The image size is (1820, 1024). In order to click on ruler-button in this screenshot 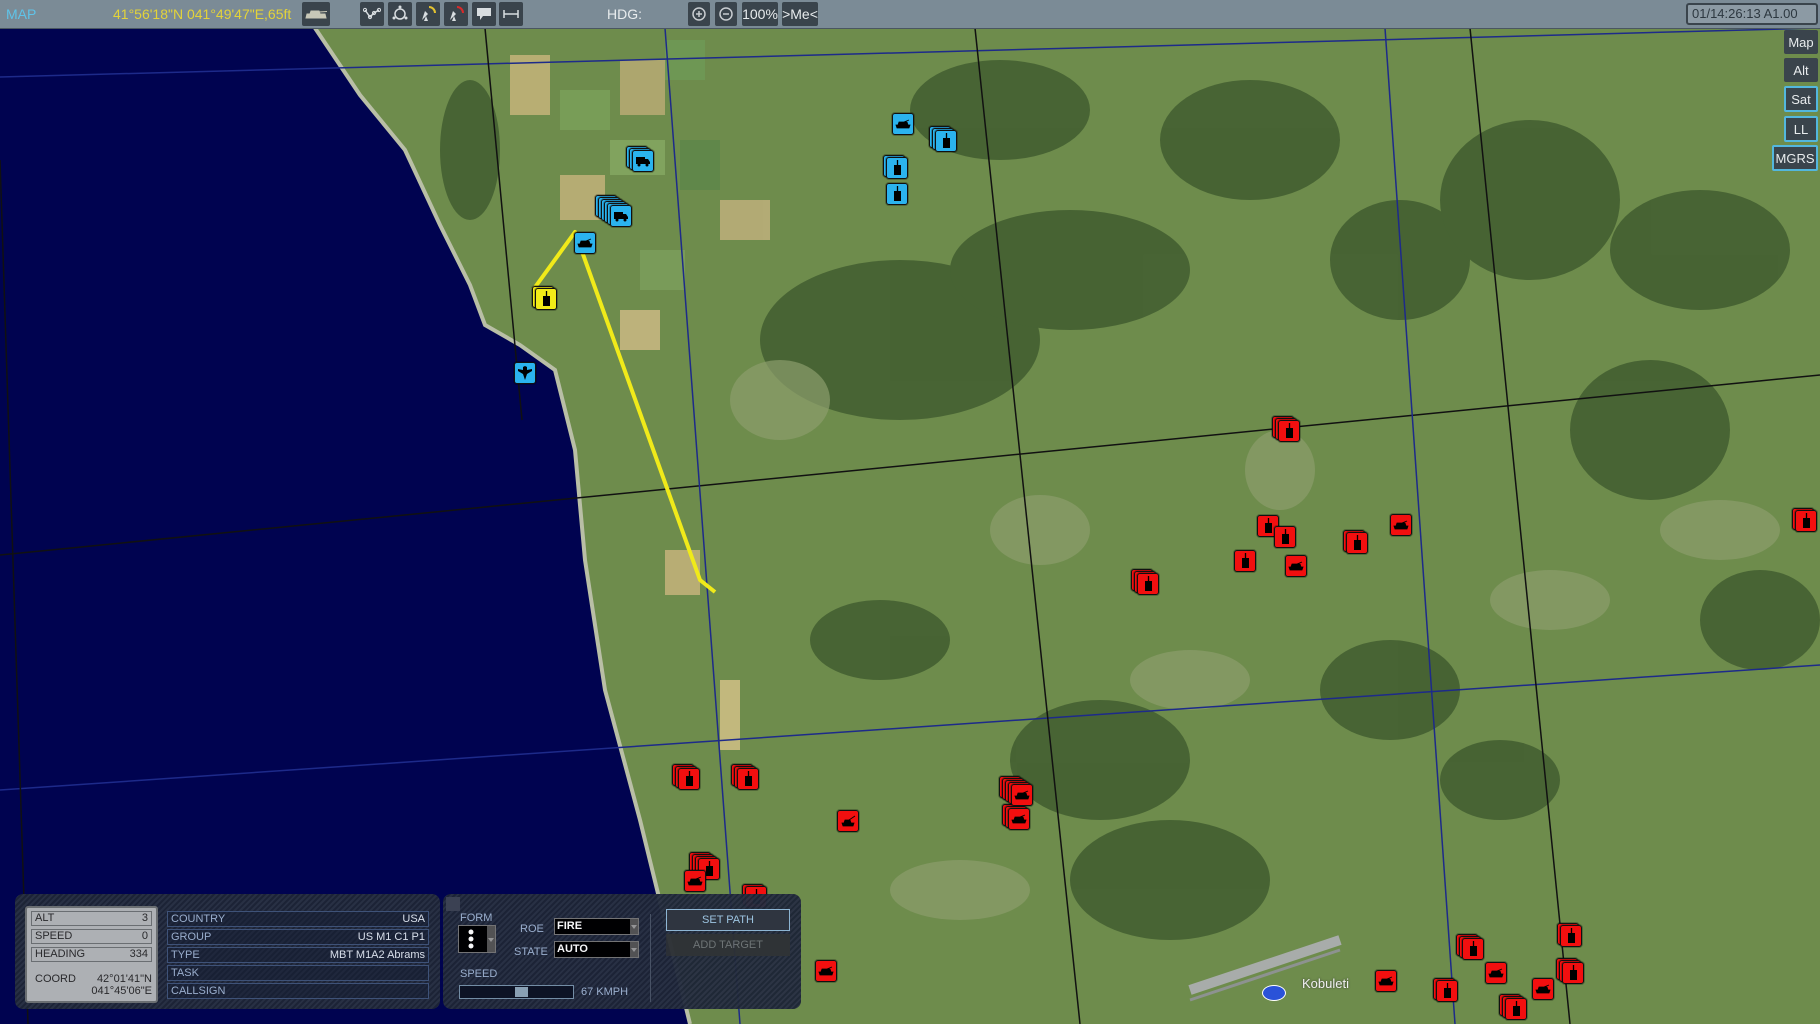, I will do `click(511, 14)`.